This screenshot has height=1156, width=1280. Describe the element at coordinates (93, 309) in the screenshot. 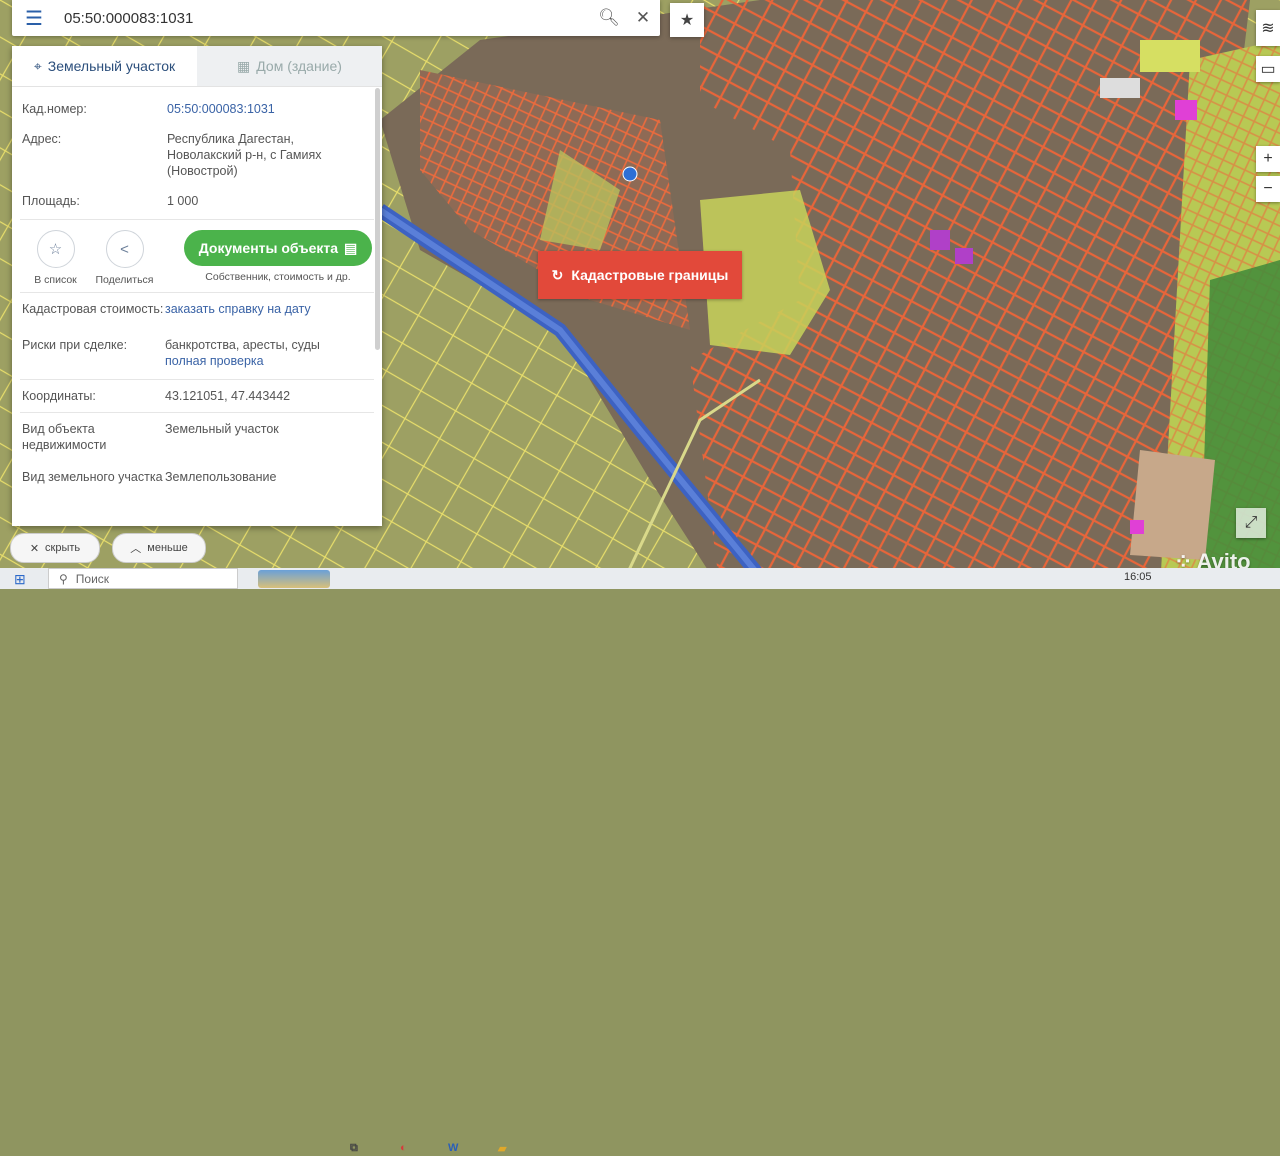

I see `cost-label: Кадастровая стоимость:` at that location.